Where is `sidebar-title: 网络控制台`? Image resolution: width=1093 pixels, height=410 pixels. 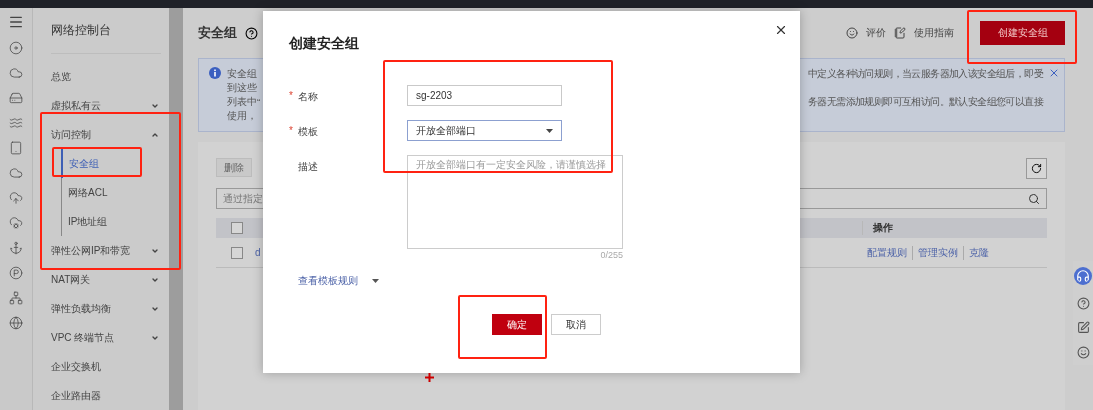
sidebar-title: 网络控制台 is located at coordinates (106, 37).